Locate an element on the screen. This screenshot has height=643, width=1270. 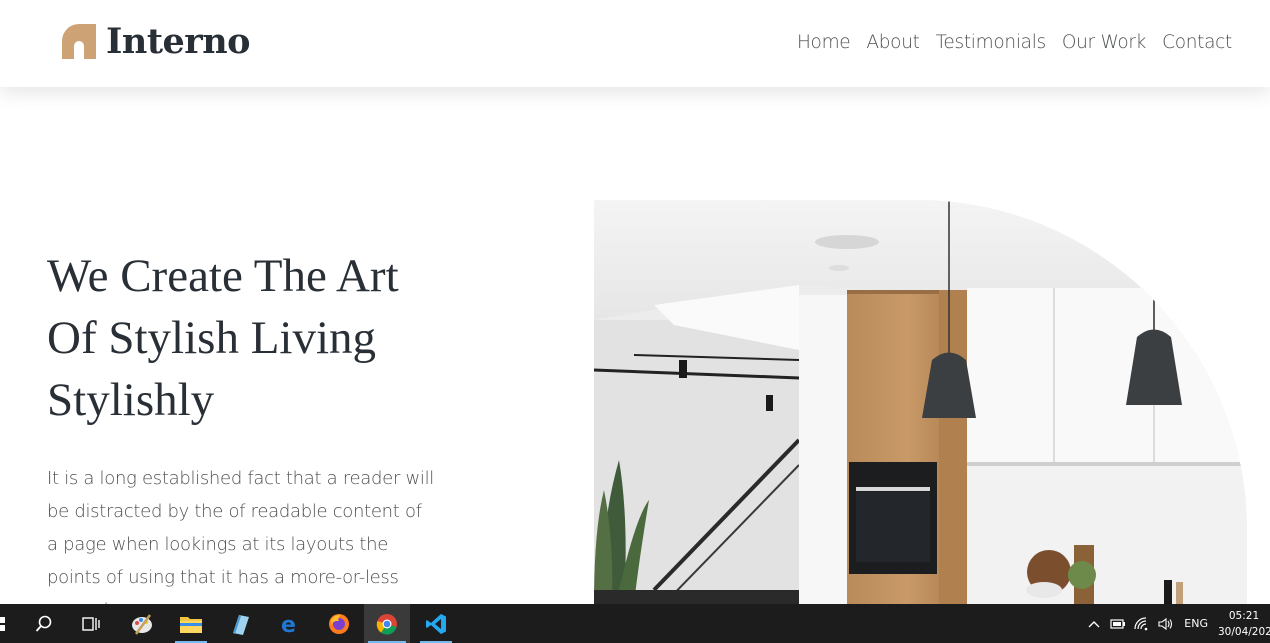
hero-text-line: a page when lookings at its layouts the is located at coordinates (217, 544).